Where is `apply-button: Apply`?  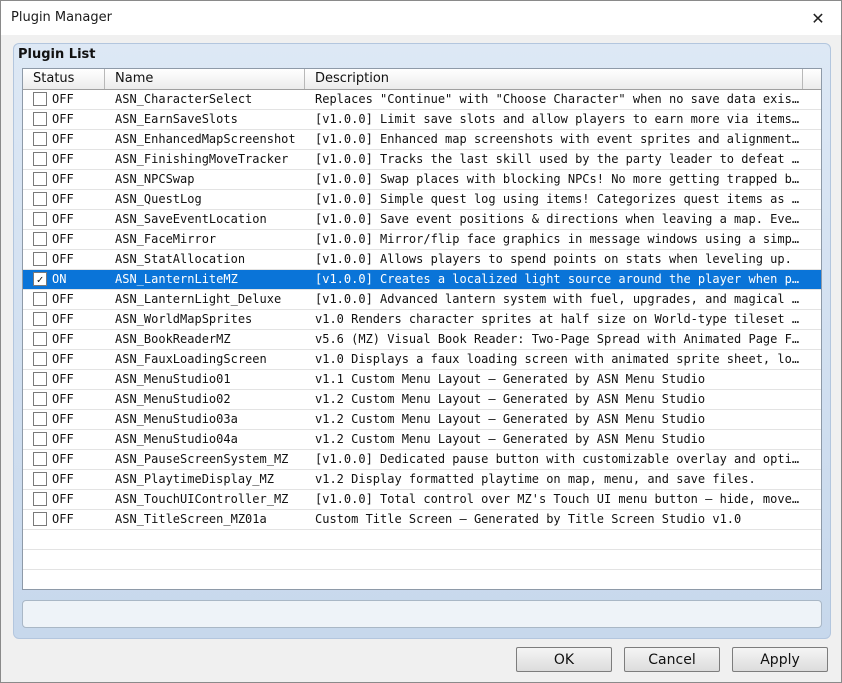 apply-button: Apply is located at coordinates (780, 659).